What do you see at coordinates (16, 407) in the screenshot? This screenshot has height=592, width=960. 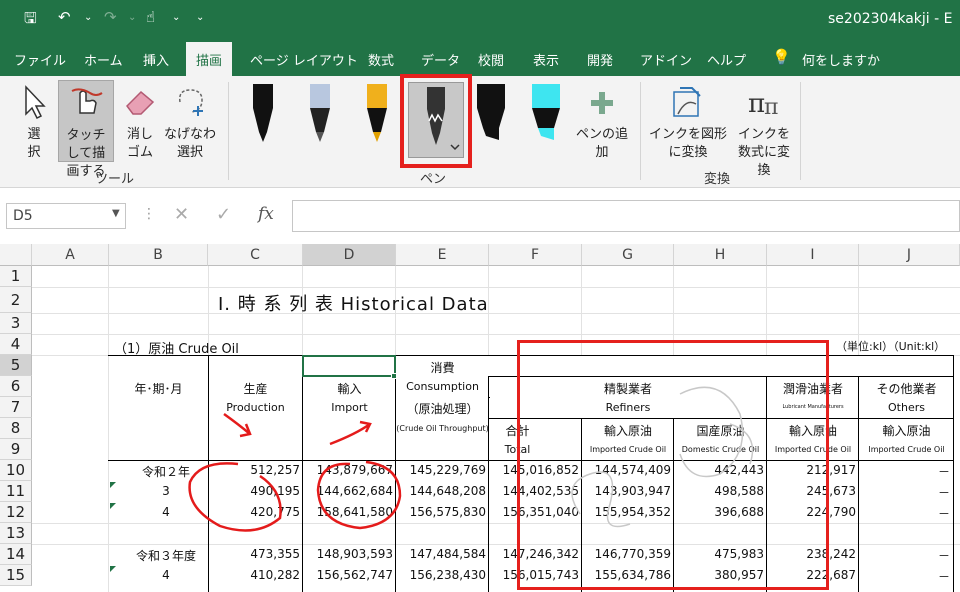 I see `row-header-7: 7` at bounding box center [16, 407].